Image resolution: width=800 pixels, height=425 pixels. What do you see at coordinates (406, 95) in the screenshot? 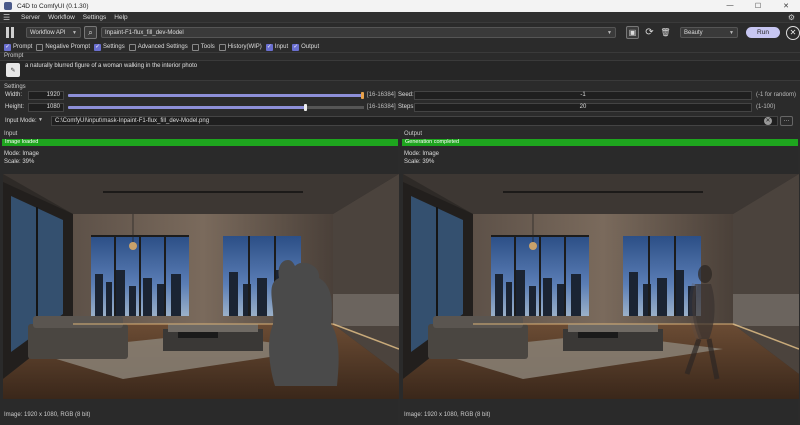
I see `seed-label: Seed:` at bounding box center [406, 95].